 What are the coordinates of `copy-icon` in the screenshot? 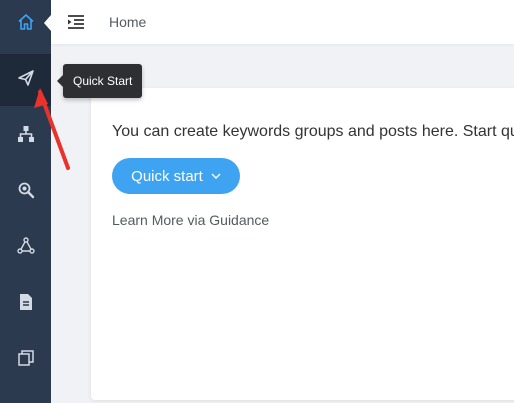 It's located at (26, 360).